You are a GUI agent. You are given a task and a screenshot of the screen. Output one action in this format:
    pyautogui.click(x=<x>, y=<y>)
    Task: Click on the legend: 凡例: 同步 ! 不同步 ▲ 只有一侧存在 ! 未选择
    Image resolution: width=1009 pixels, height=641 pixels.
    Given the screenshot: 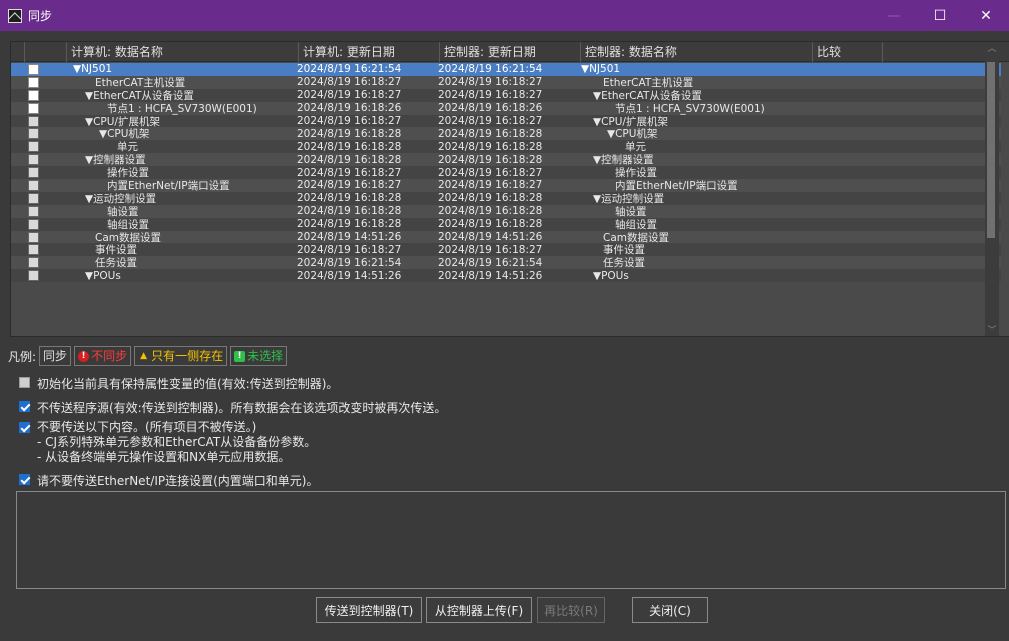 What is the action you would take?
    pyautogui.click(x=148, y=356)
    